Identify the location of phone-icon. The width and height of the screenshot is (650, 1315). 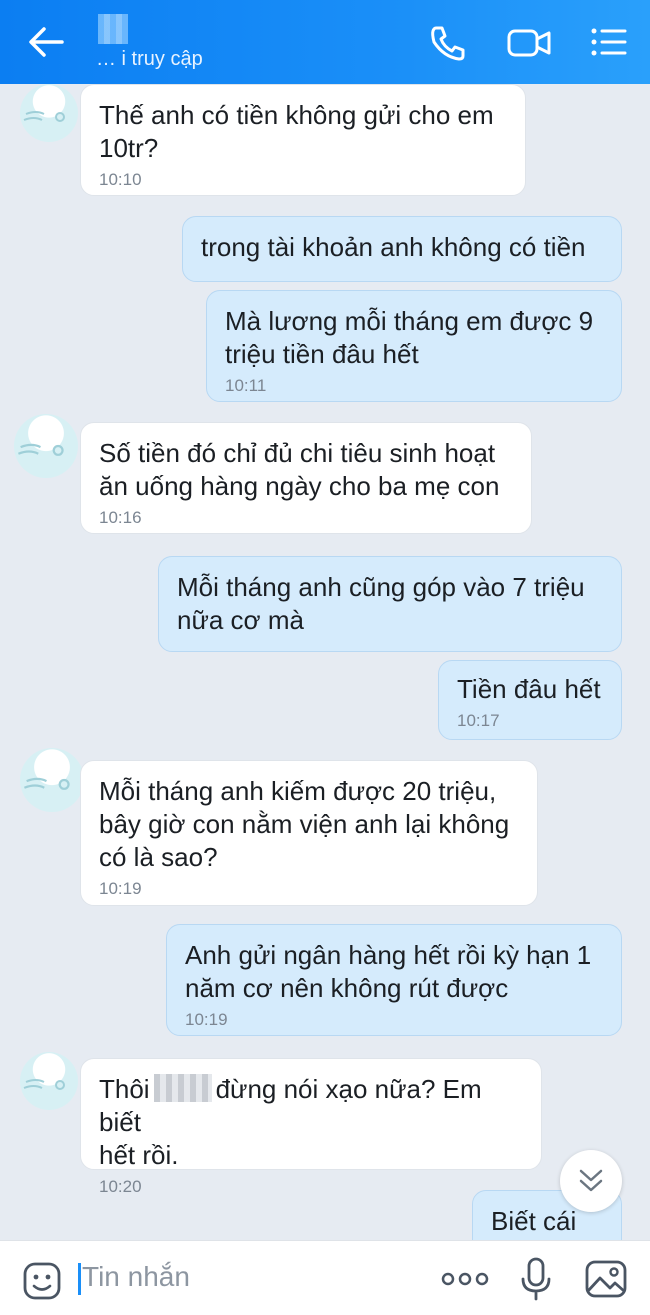
(448, 43).